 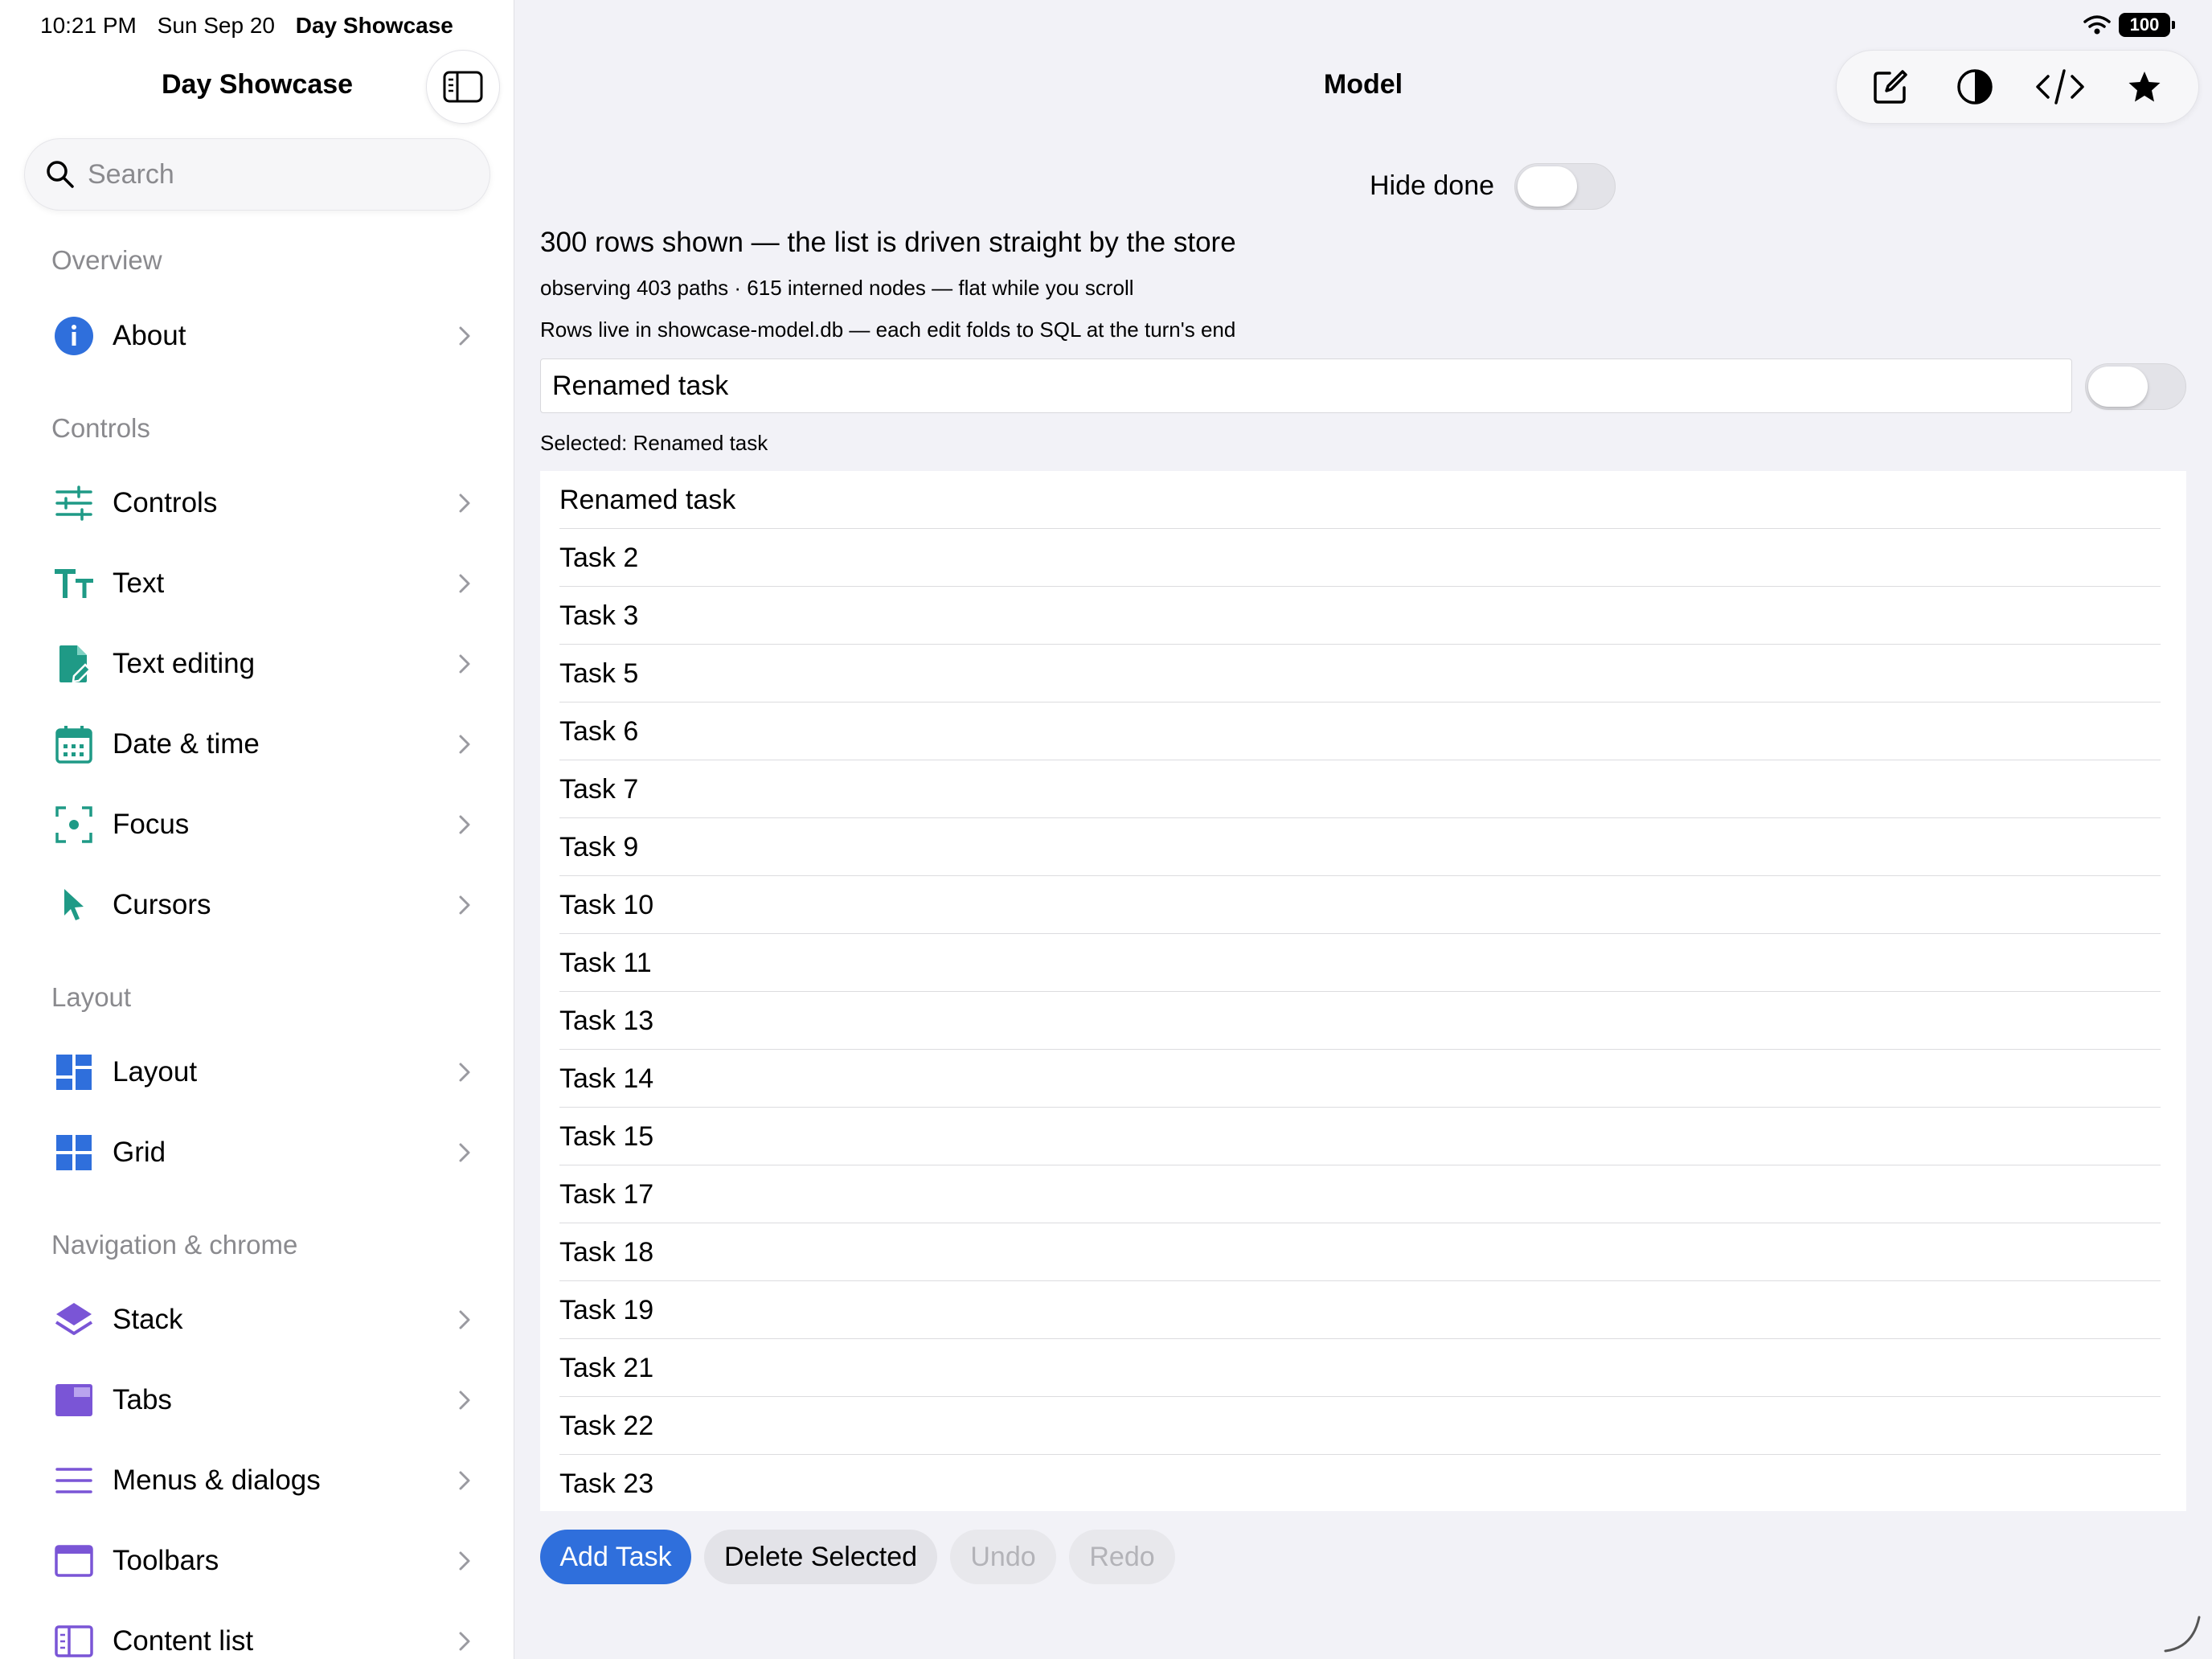 What do you see at coordinates (183, 1641) in the screenshot?
I see `sidebar-item-label: Content list` at bounding box center [183, 1641].